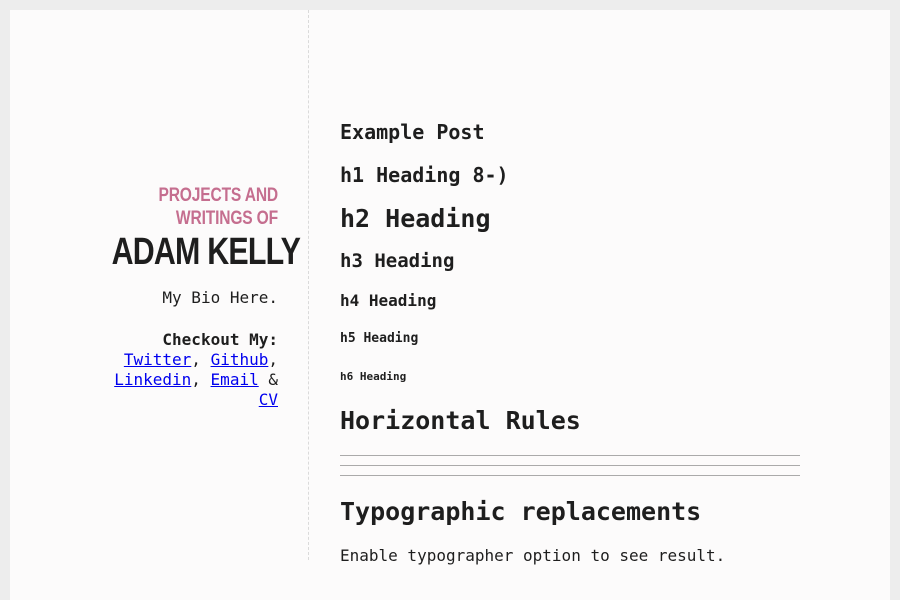  I want to click on cv-link: CV, so click(268, 399).